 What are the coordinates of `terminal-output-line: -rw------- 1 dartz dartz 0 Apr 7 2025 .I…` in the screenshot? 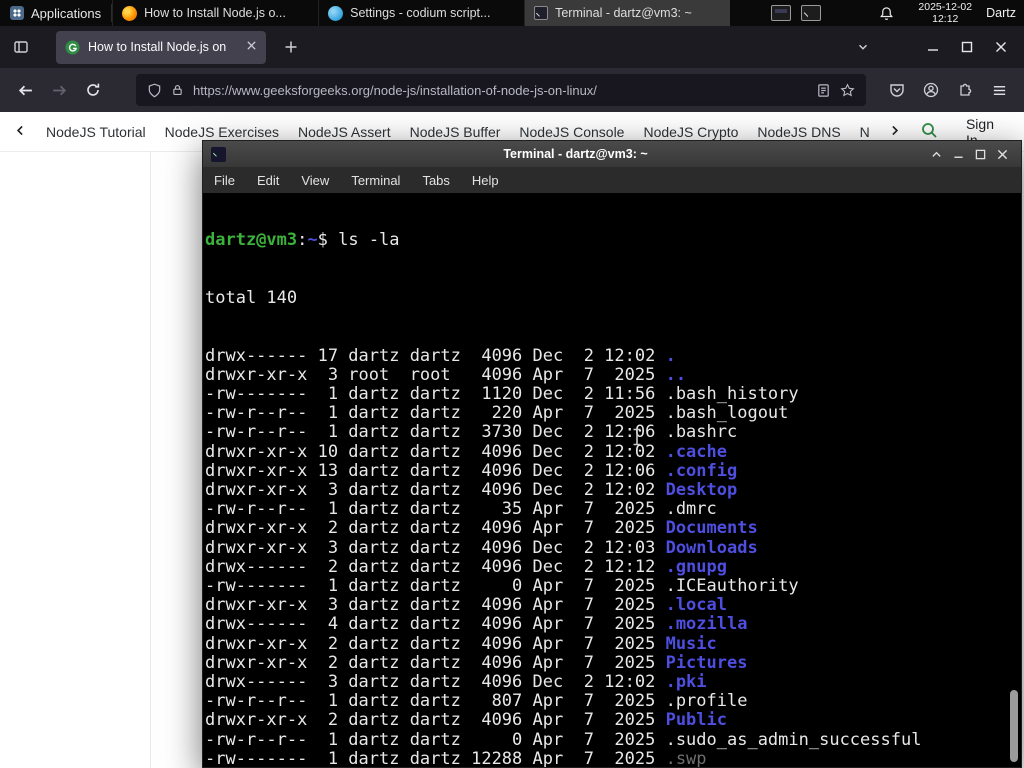 It's located at (502, 586).